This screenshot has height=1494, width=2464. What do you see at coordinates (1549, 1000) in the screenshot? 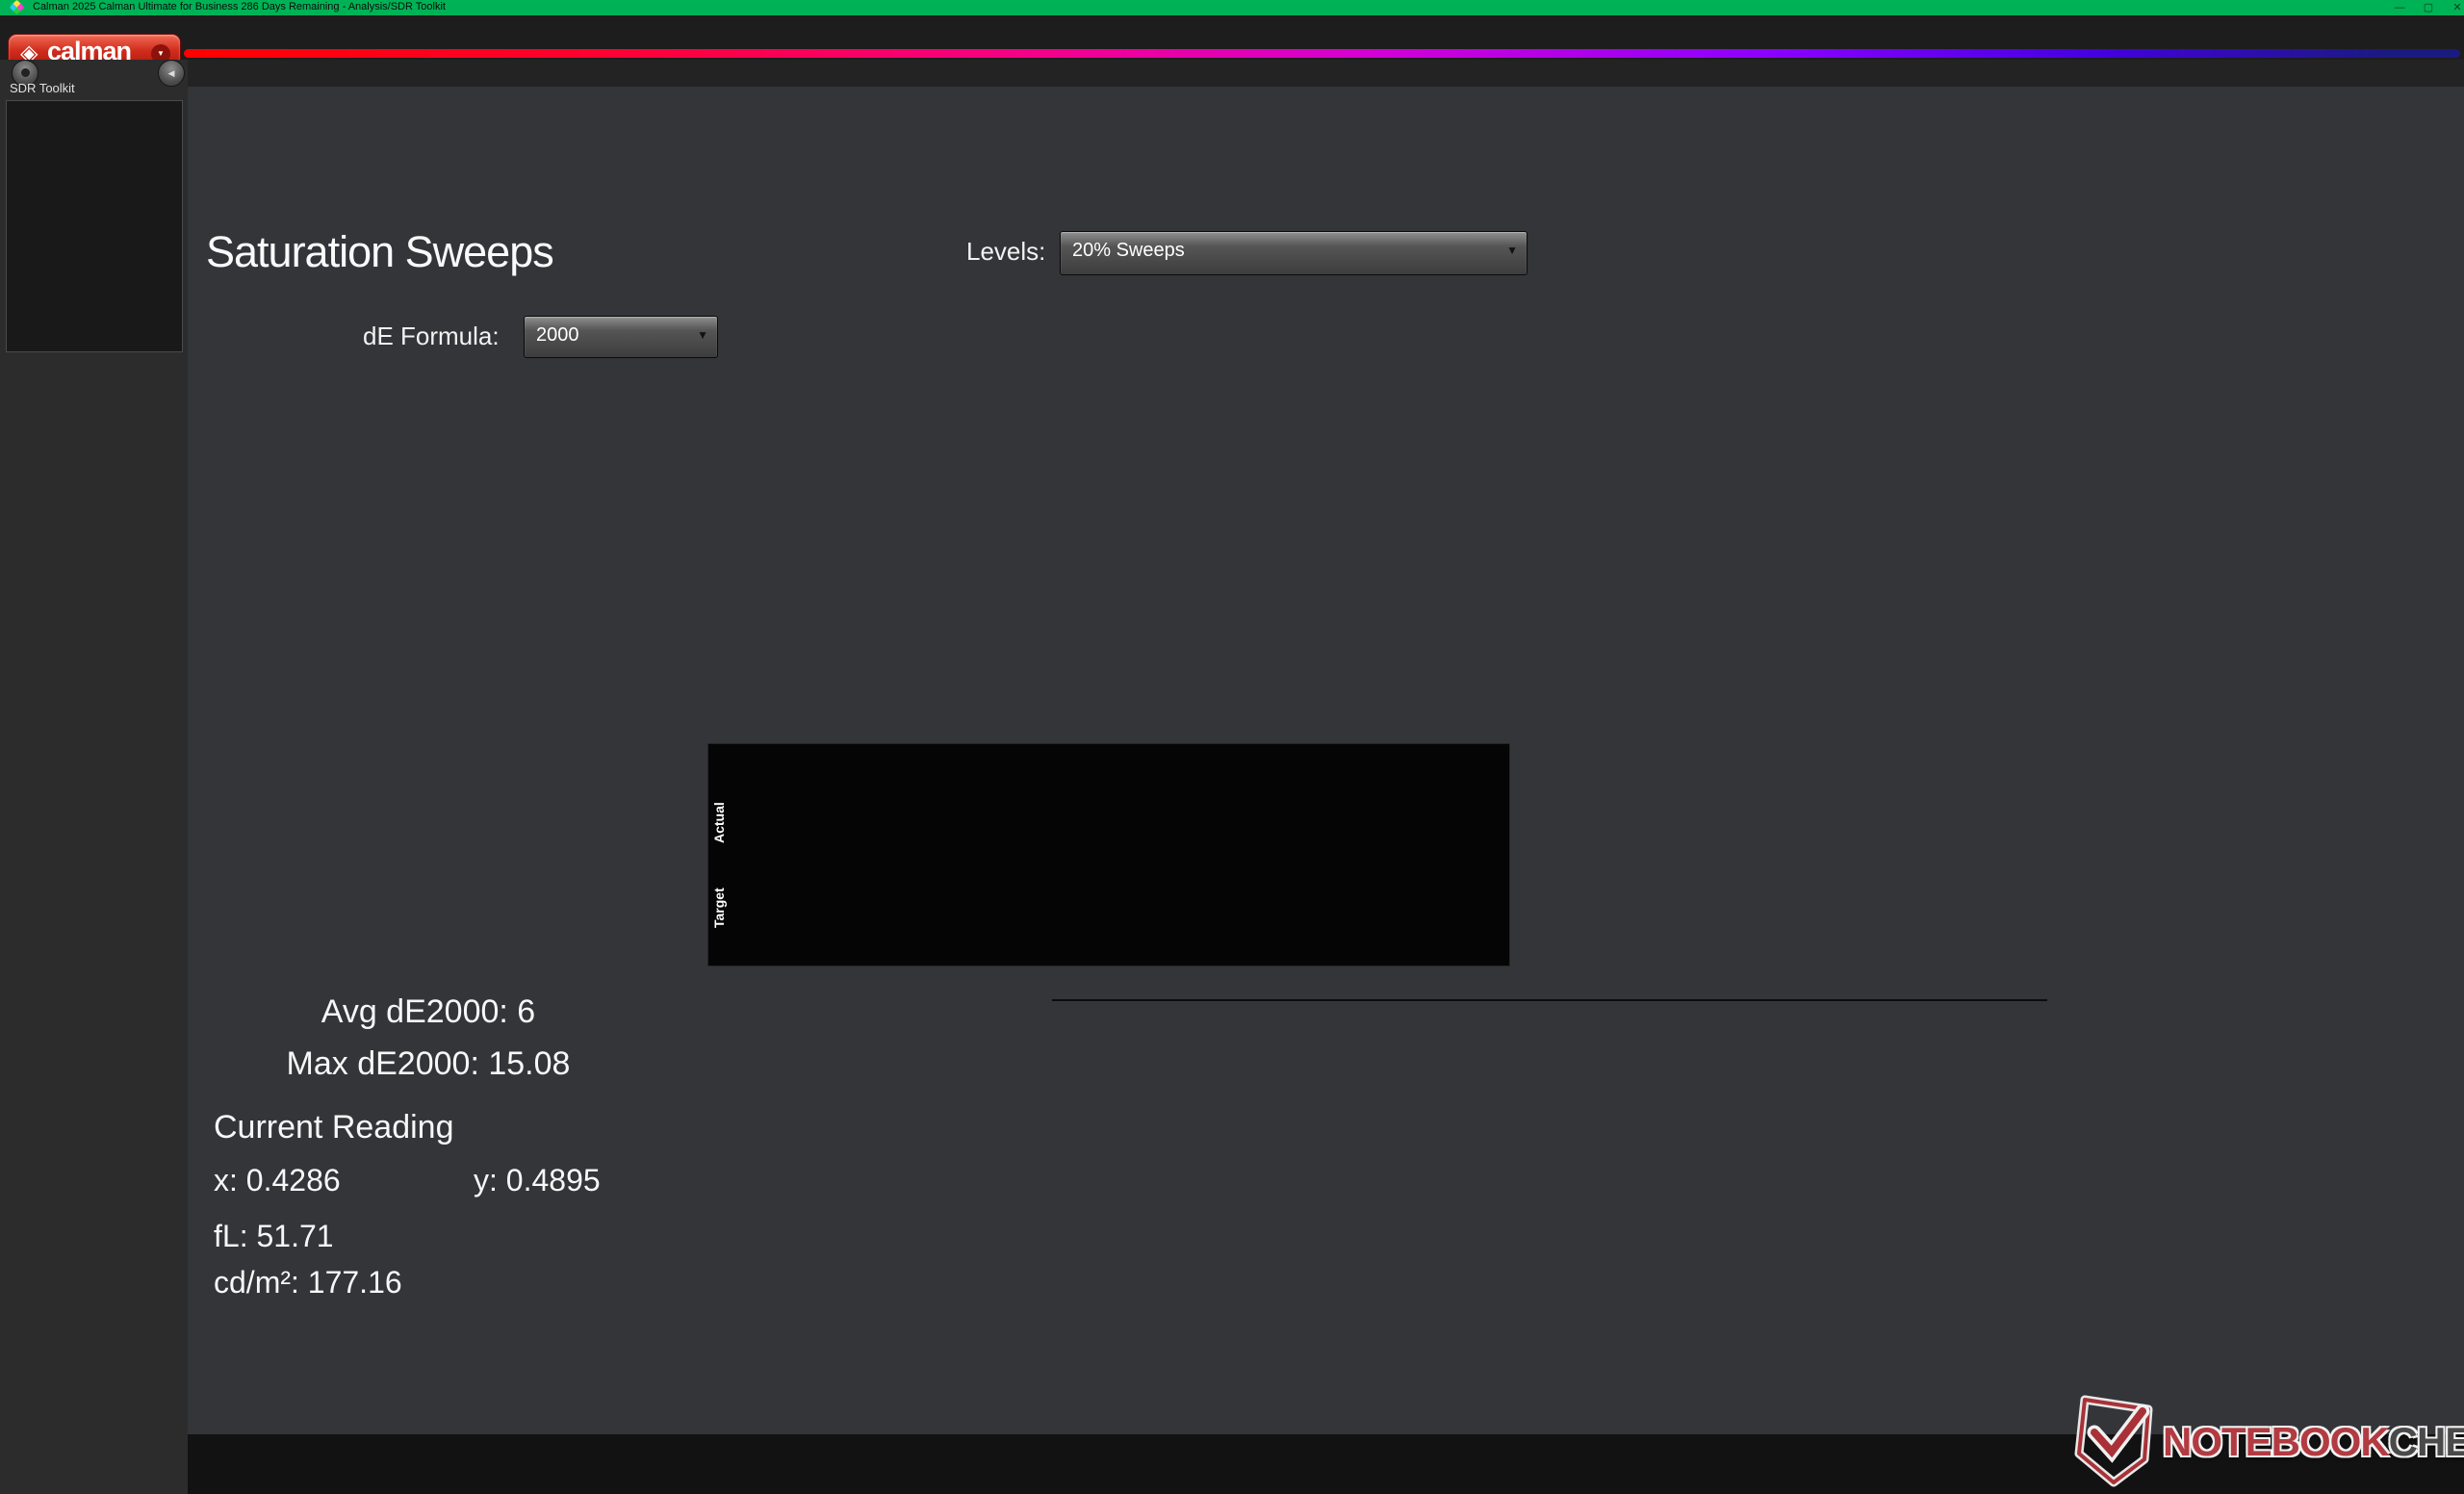
I see `measurement-table` at bounding box center [1549, 1000].